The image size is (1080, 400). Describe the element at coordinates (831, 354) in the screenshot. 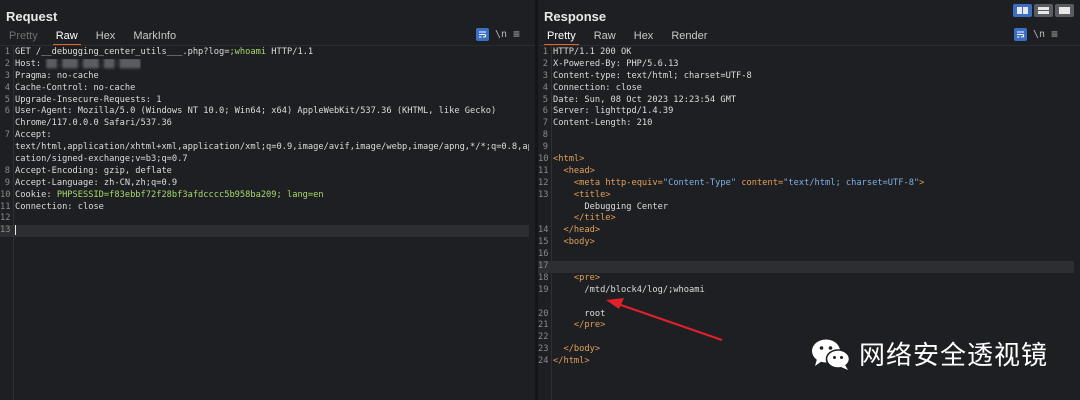

I see `wechat-icon` at that location.